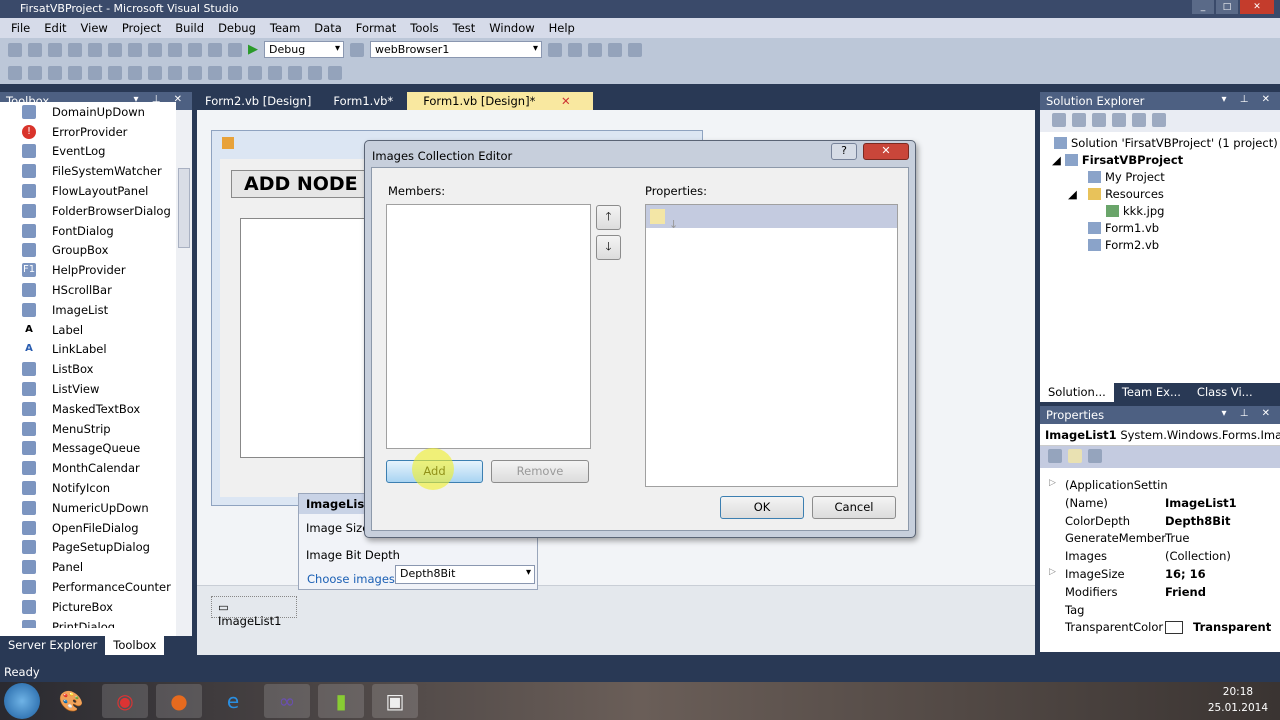 The height and width of the screenshot is (720, 1280). I want to click on menu-debug: Debug, so click(237, 28).